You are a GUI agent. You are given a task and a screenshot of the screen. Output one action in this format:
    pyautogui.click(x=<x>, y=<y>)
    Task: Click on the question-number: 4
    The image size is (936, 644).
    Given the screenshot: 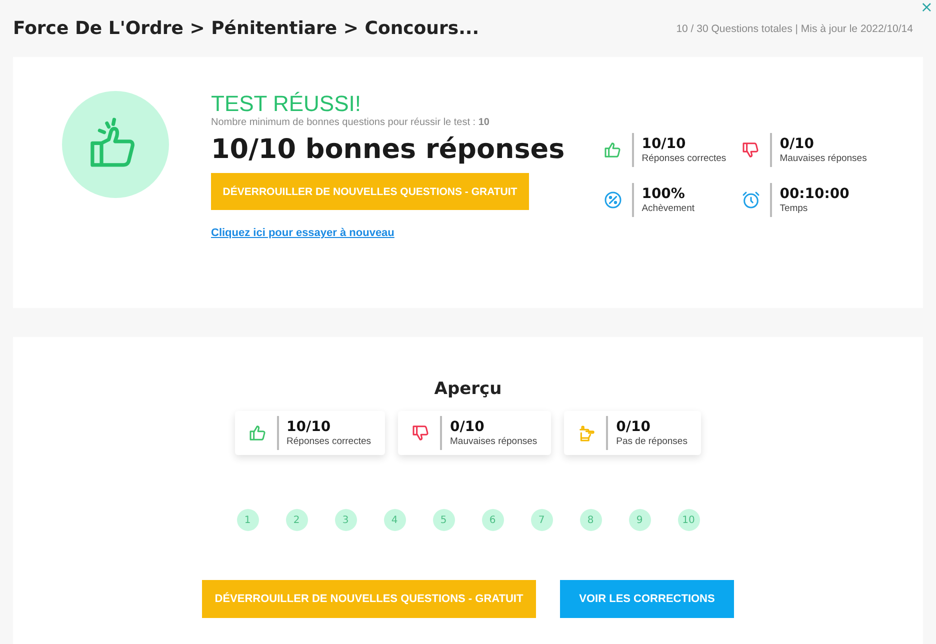 What is the action you would take?
    pyautogui.click(x=395, y=520)
    